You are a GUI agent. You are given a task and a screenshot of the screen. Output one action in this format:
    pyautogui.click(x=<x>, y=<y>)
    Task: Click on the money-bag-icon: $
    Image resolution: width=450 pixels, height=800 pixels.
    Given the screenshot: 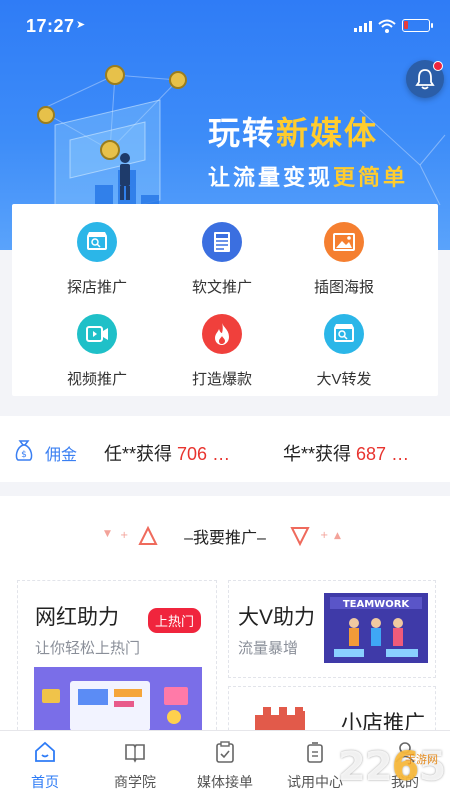 What is the action you would take?
    pyautogui.click(x=24, y=450)
    